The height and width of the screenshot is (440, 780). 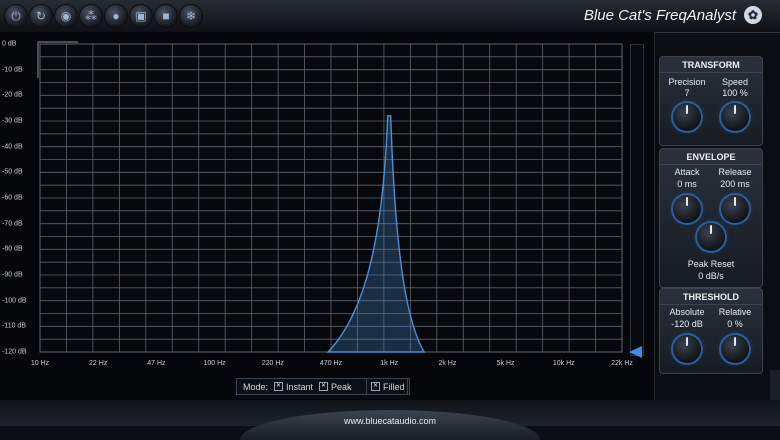 What do you see at coordinates (687, 184) in the screenshot?
I see `attack-value: 0 ms` at bounding box center [687, 184].